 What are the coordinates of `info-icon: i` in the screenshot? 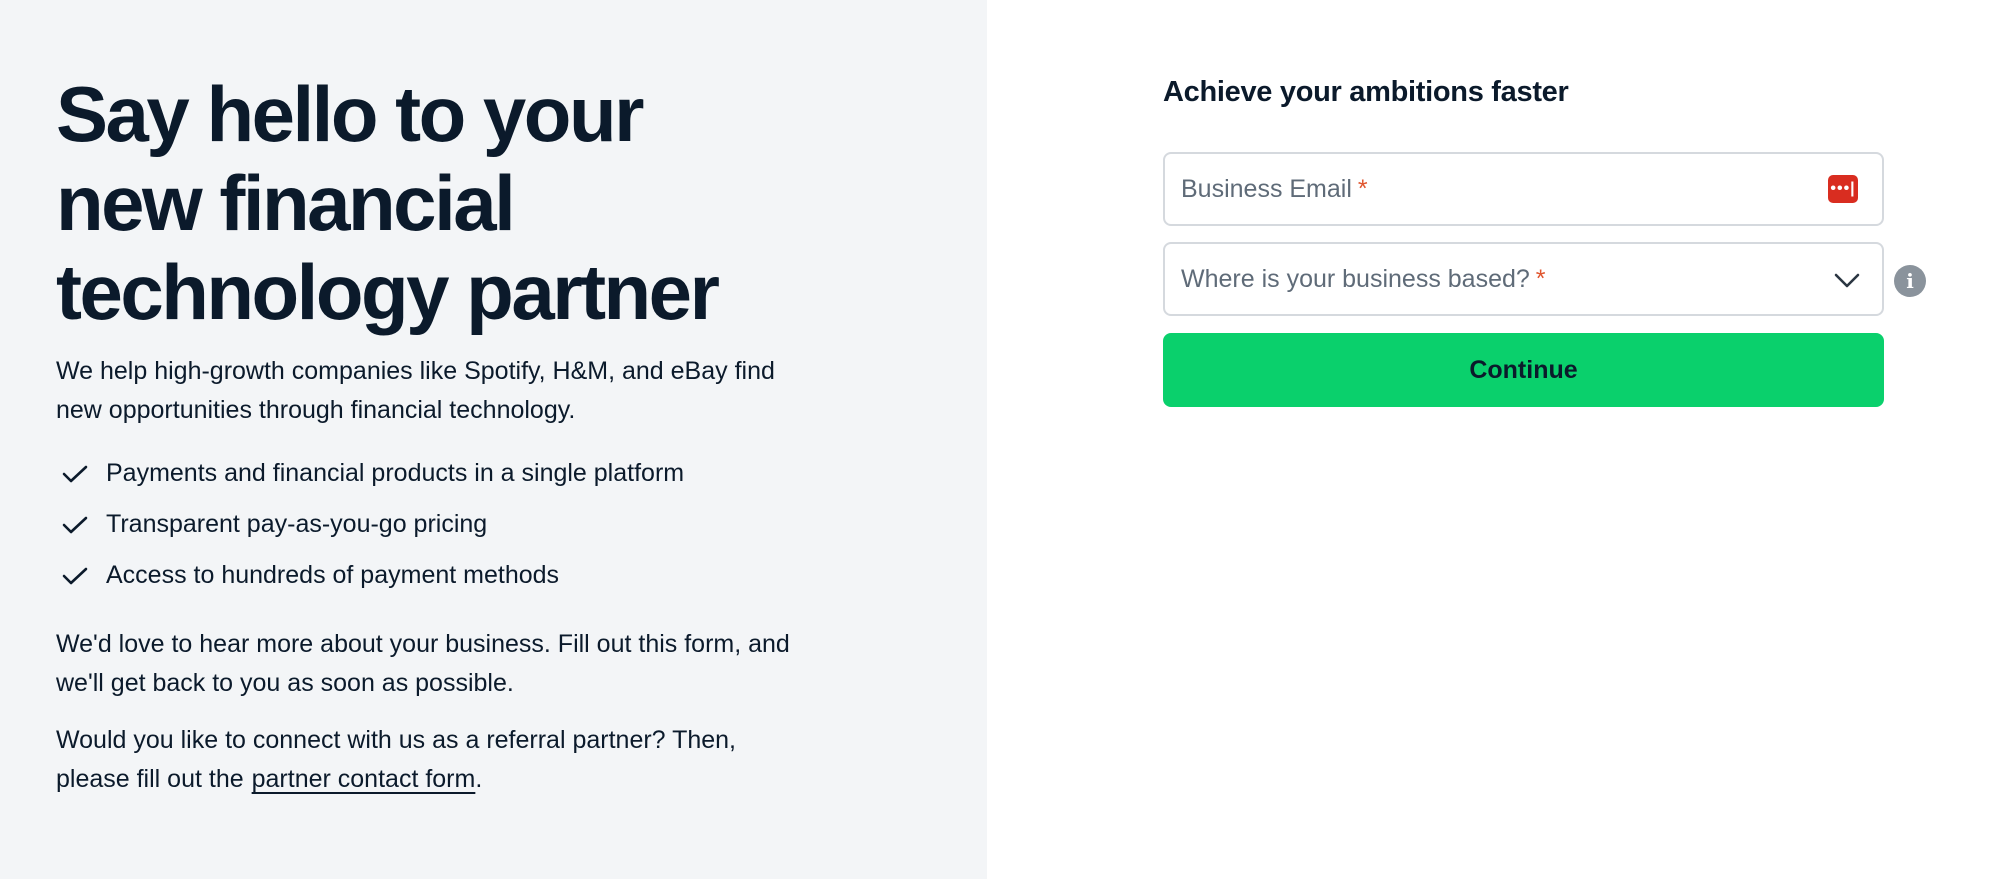 It's located at (1910, 281).